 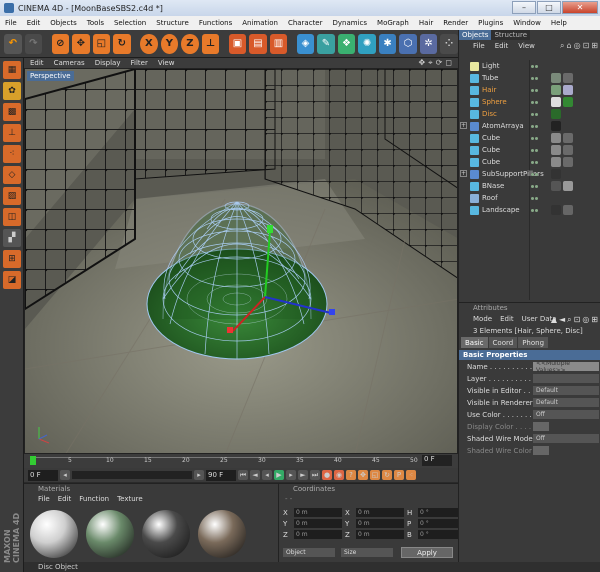 I want to click on menu-tools: Tools, so click(x=95, y=23).